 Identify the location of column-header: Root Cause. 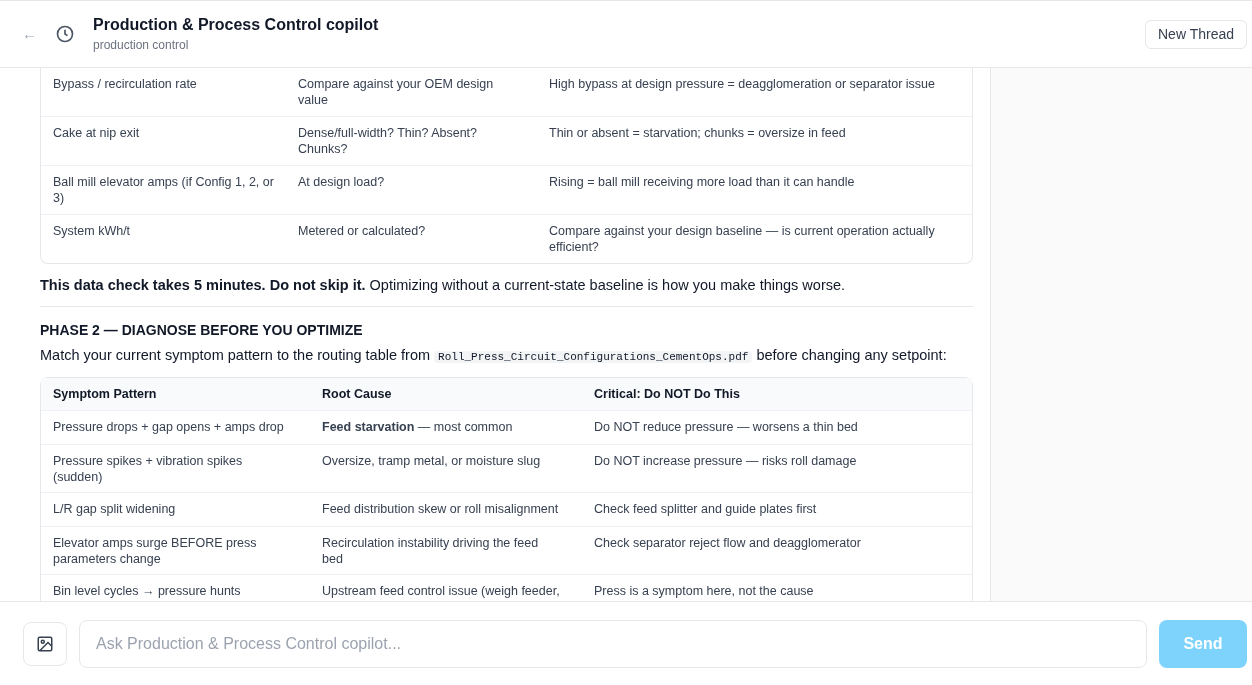
(357, 394).